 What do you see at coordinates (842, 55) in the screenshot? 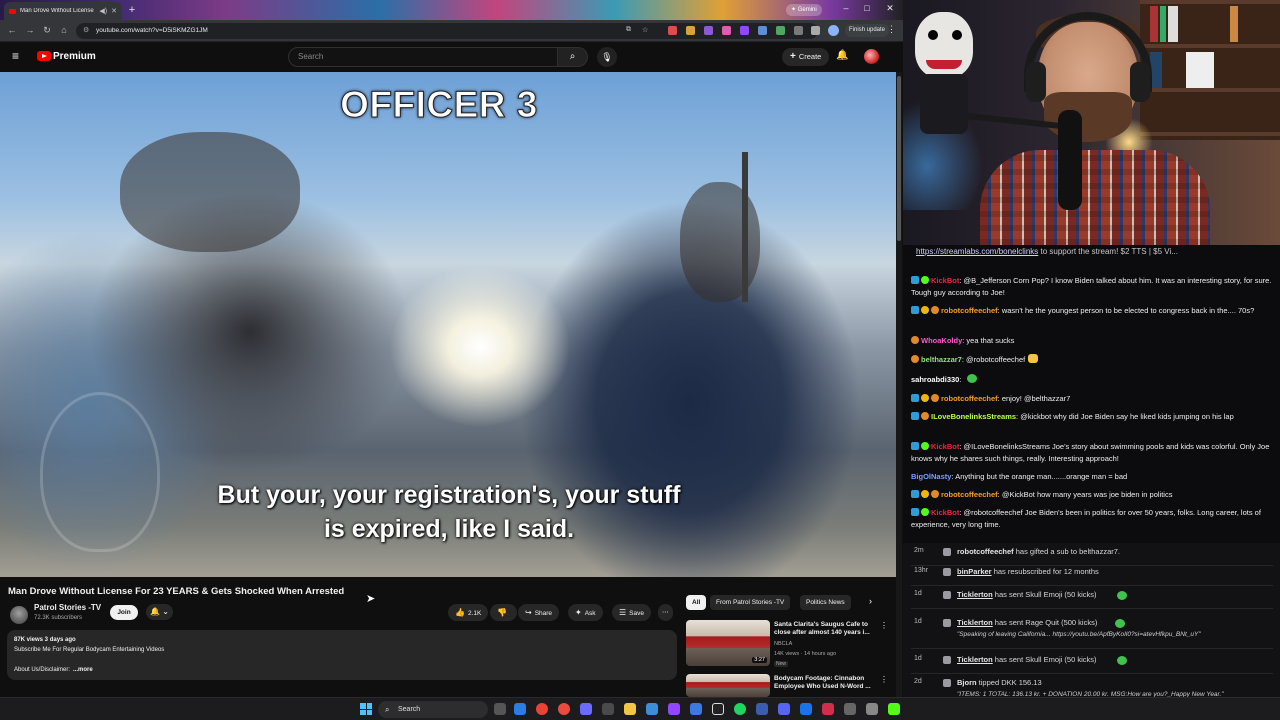
I see `notifications-bell-icon: 🔔` at bounding box center [842, 55].